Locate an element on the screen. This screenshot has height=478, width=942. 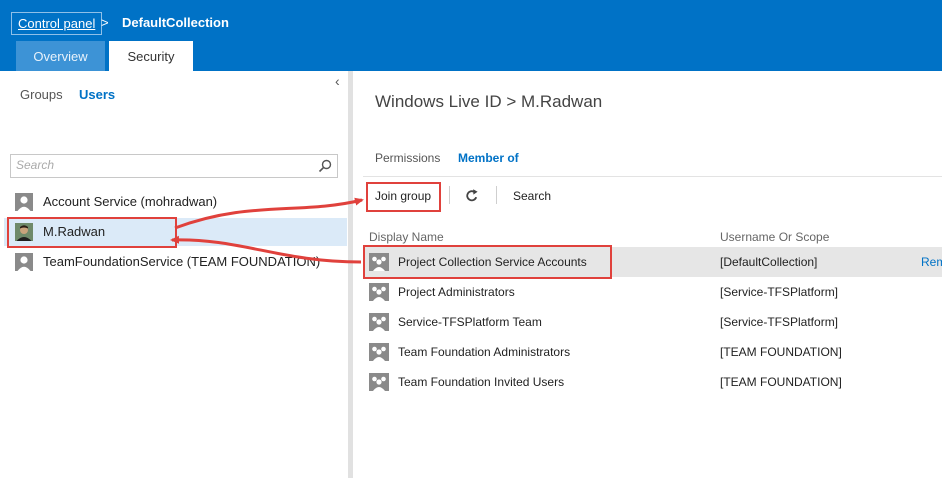
breadcrumb-current: DefaultCollection is located at coordinates (175, 22).